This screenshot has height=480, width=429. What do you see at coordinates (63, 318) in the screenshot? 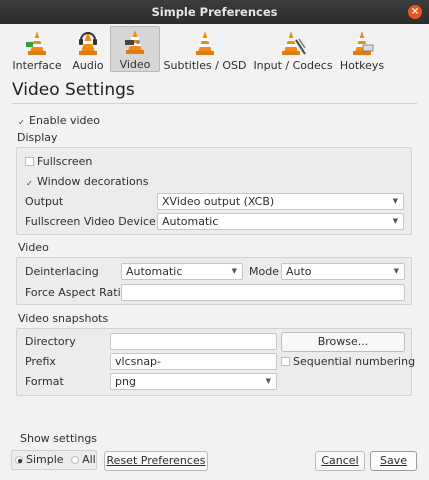
I see `snapshots-group-title: Video snapshots` at bounding box center [63, 318].